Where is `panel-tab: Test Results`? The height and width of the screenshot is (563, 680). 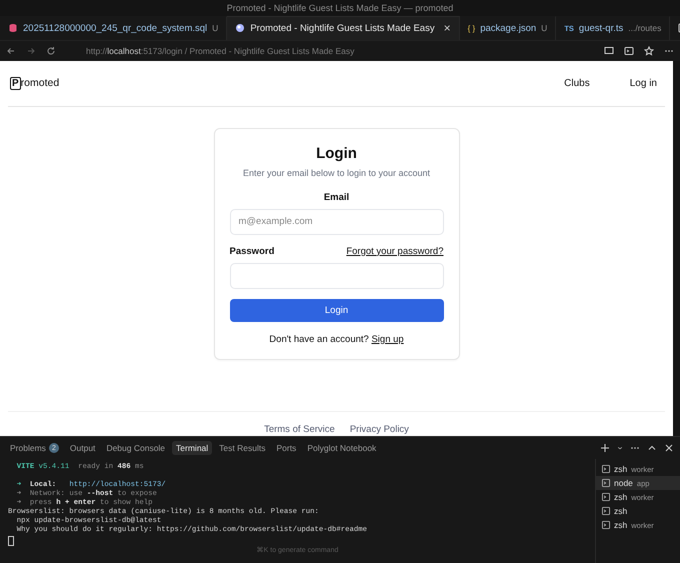 panel-tab: Test Results is located at coordinates (242, 448).